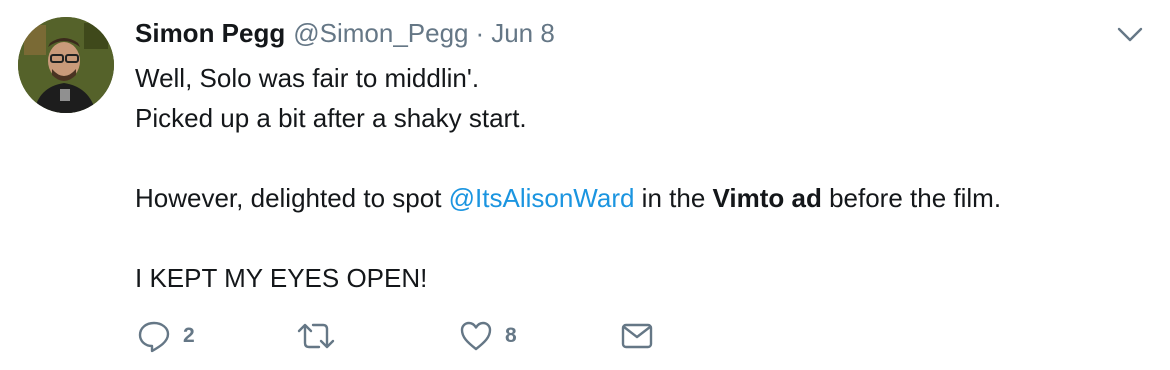  What do you see at coordinates (523, 33) in the screenshot?
I see `tweet-date: Jun 8` at bounding box center [523, 33].